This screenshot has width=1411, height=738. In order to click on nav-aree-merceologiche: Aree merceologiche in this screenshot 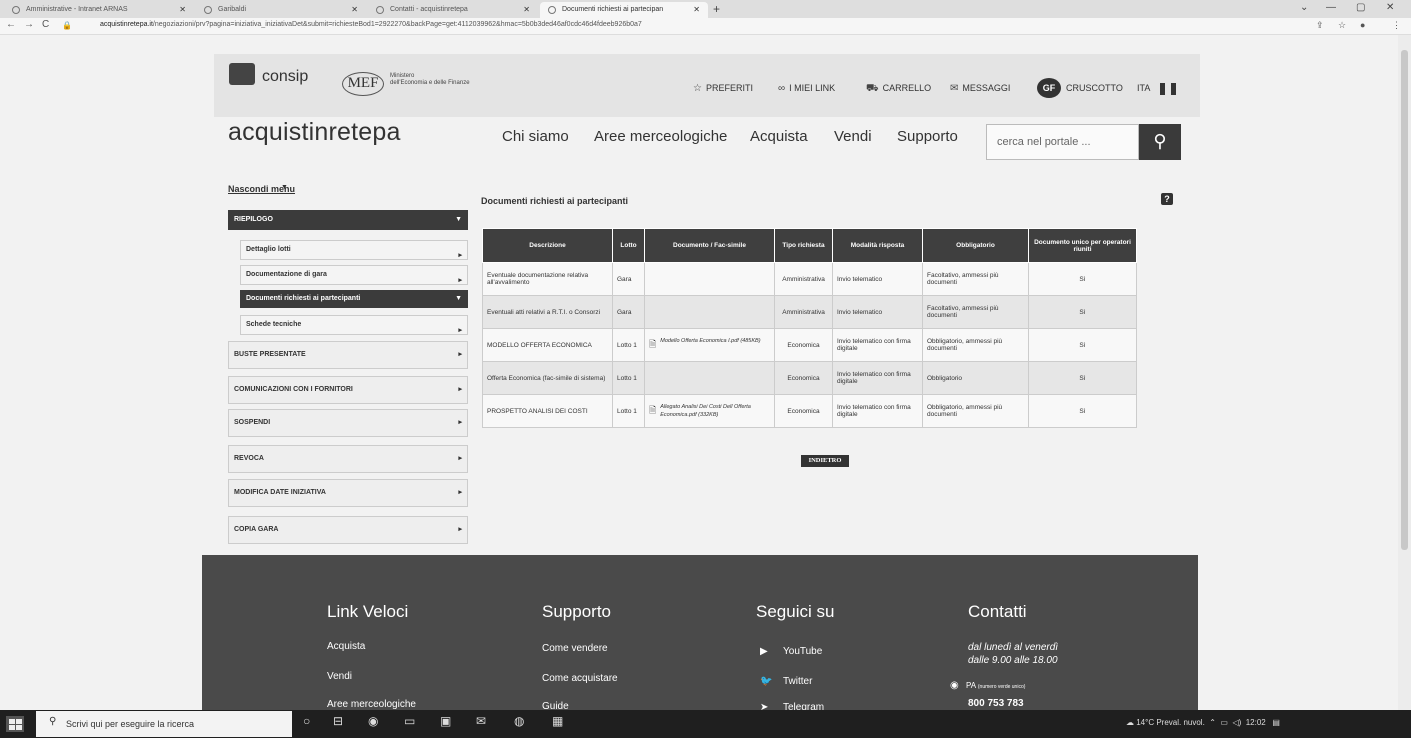, I will do `click(660, 136)`.